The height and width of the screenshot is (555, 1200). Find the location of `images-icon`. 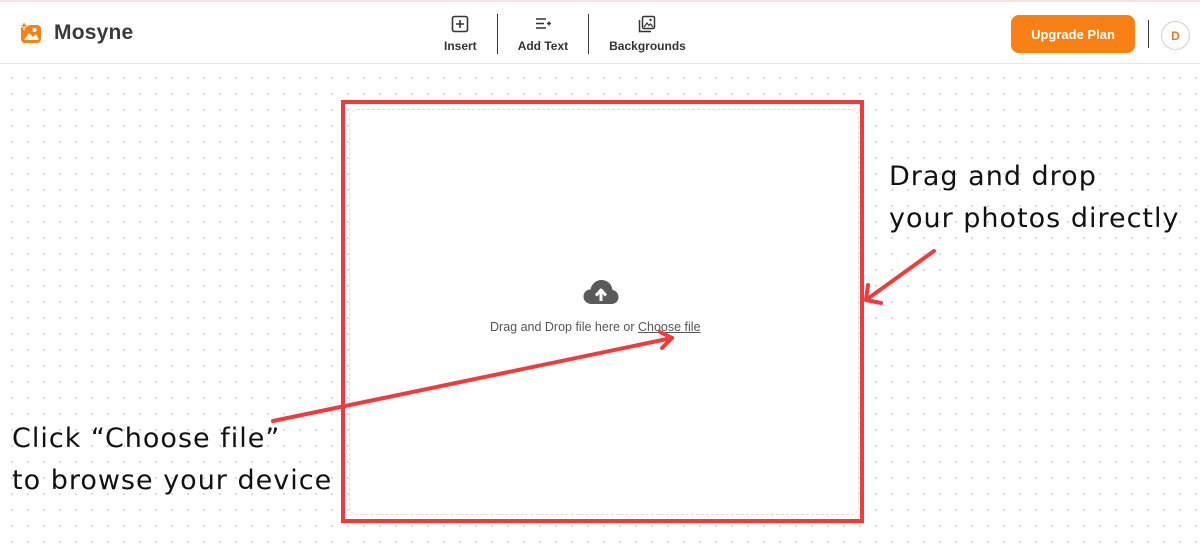

images-icon is located at coordinates (647, 24).